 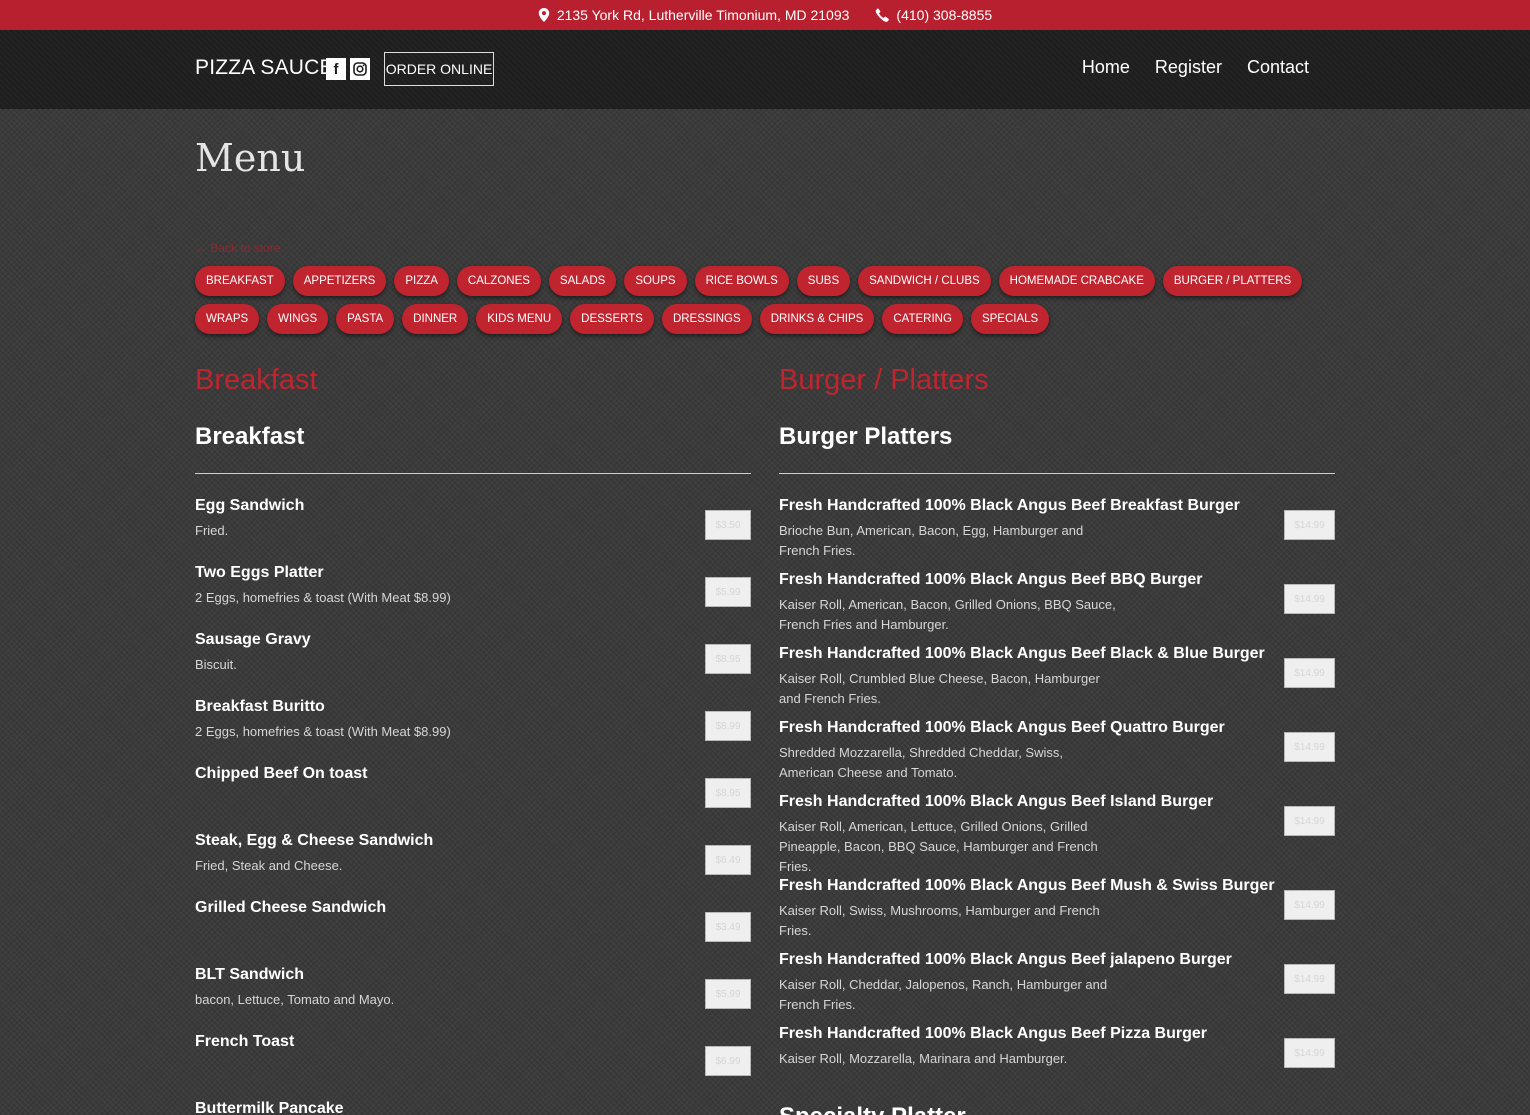 What do you see at coordinates (212, 530) in the screenshot?
I see `menu-item-description: Fried.` at bounding box center [212, 530].